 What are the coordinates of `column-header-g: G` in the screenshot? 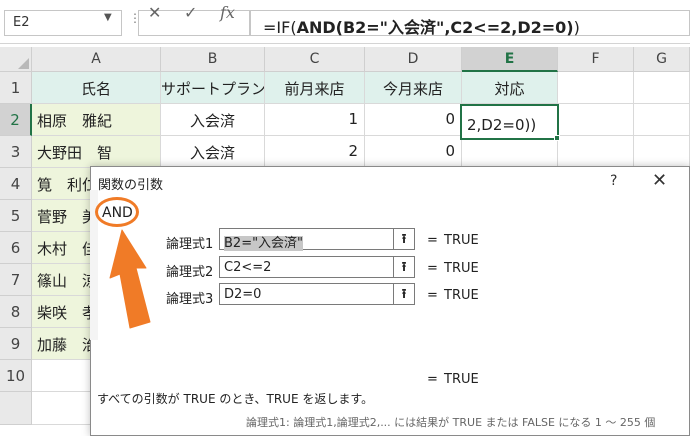 It's located at (662, 59).